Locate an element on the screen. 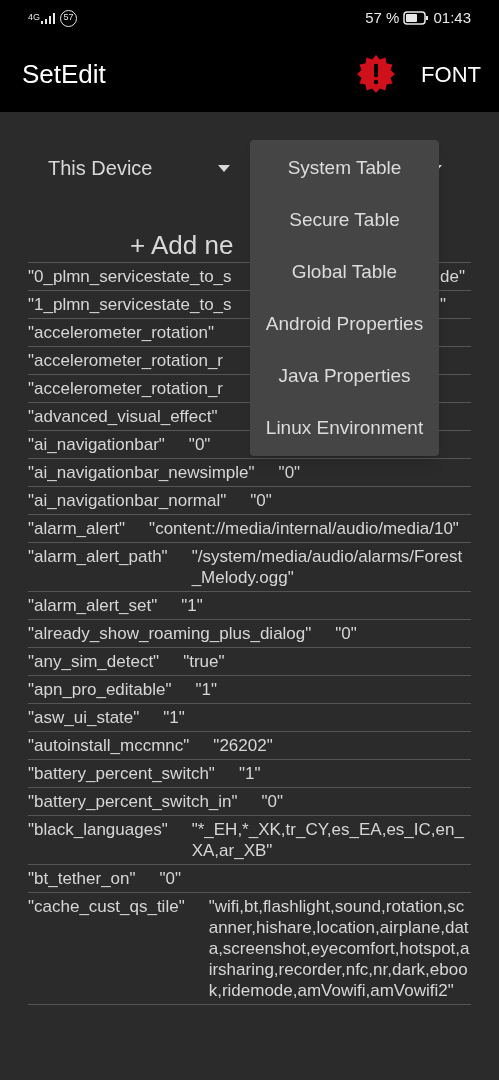 This screenshot has height=1080, width=499. setting-key: "alarm_alert" is located at coordinates (77, 528).